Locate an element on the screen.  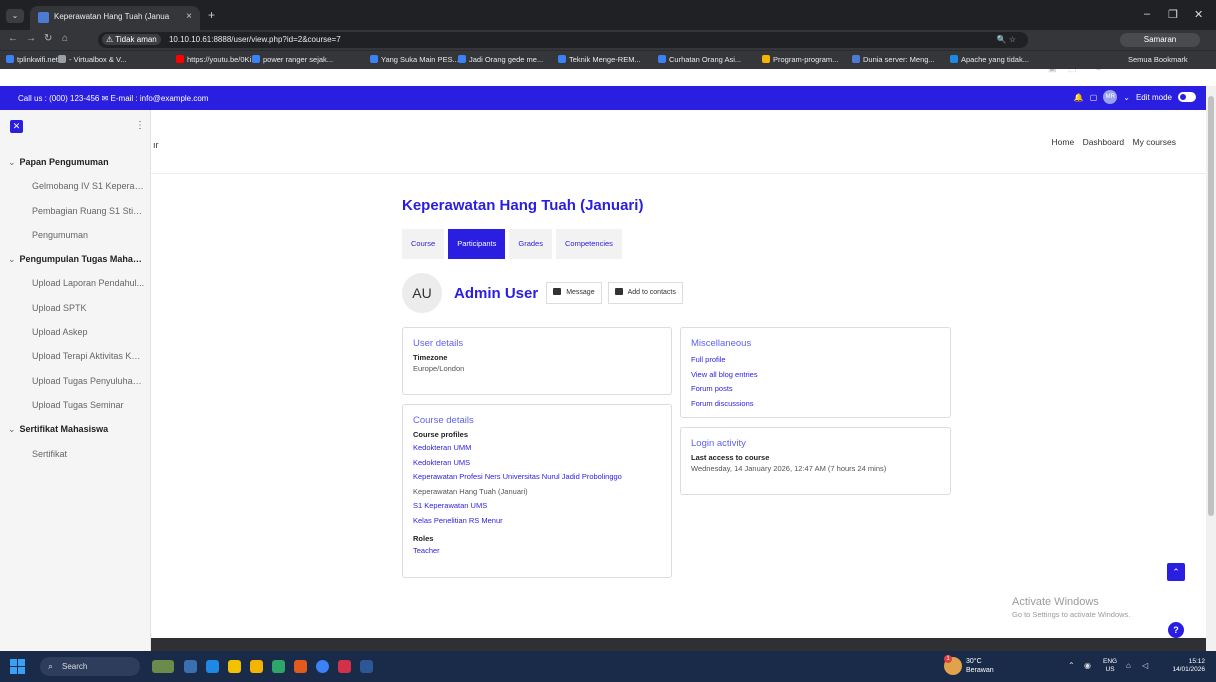
taskbar-search: ⌕ Search is located at coordinates (90, 666).